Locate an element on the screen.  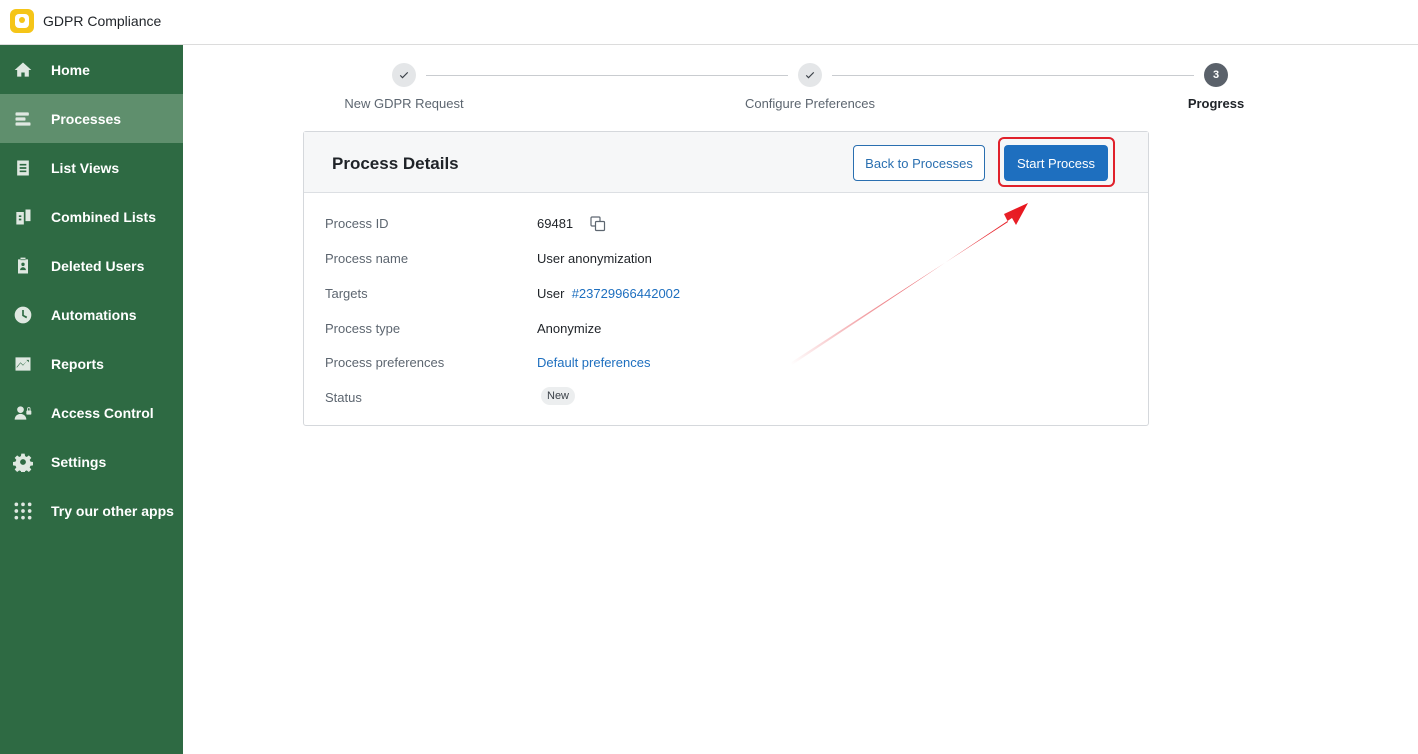
sidebar-item-label: Deleted Users is located at coordinates (98, 265).